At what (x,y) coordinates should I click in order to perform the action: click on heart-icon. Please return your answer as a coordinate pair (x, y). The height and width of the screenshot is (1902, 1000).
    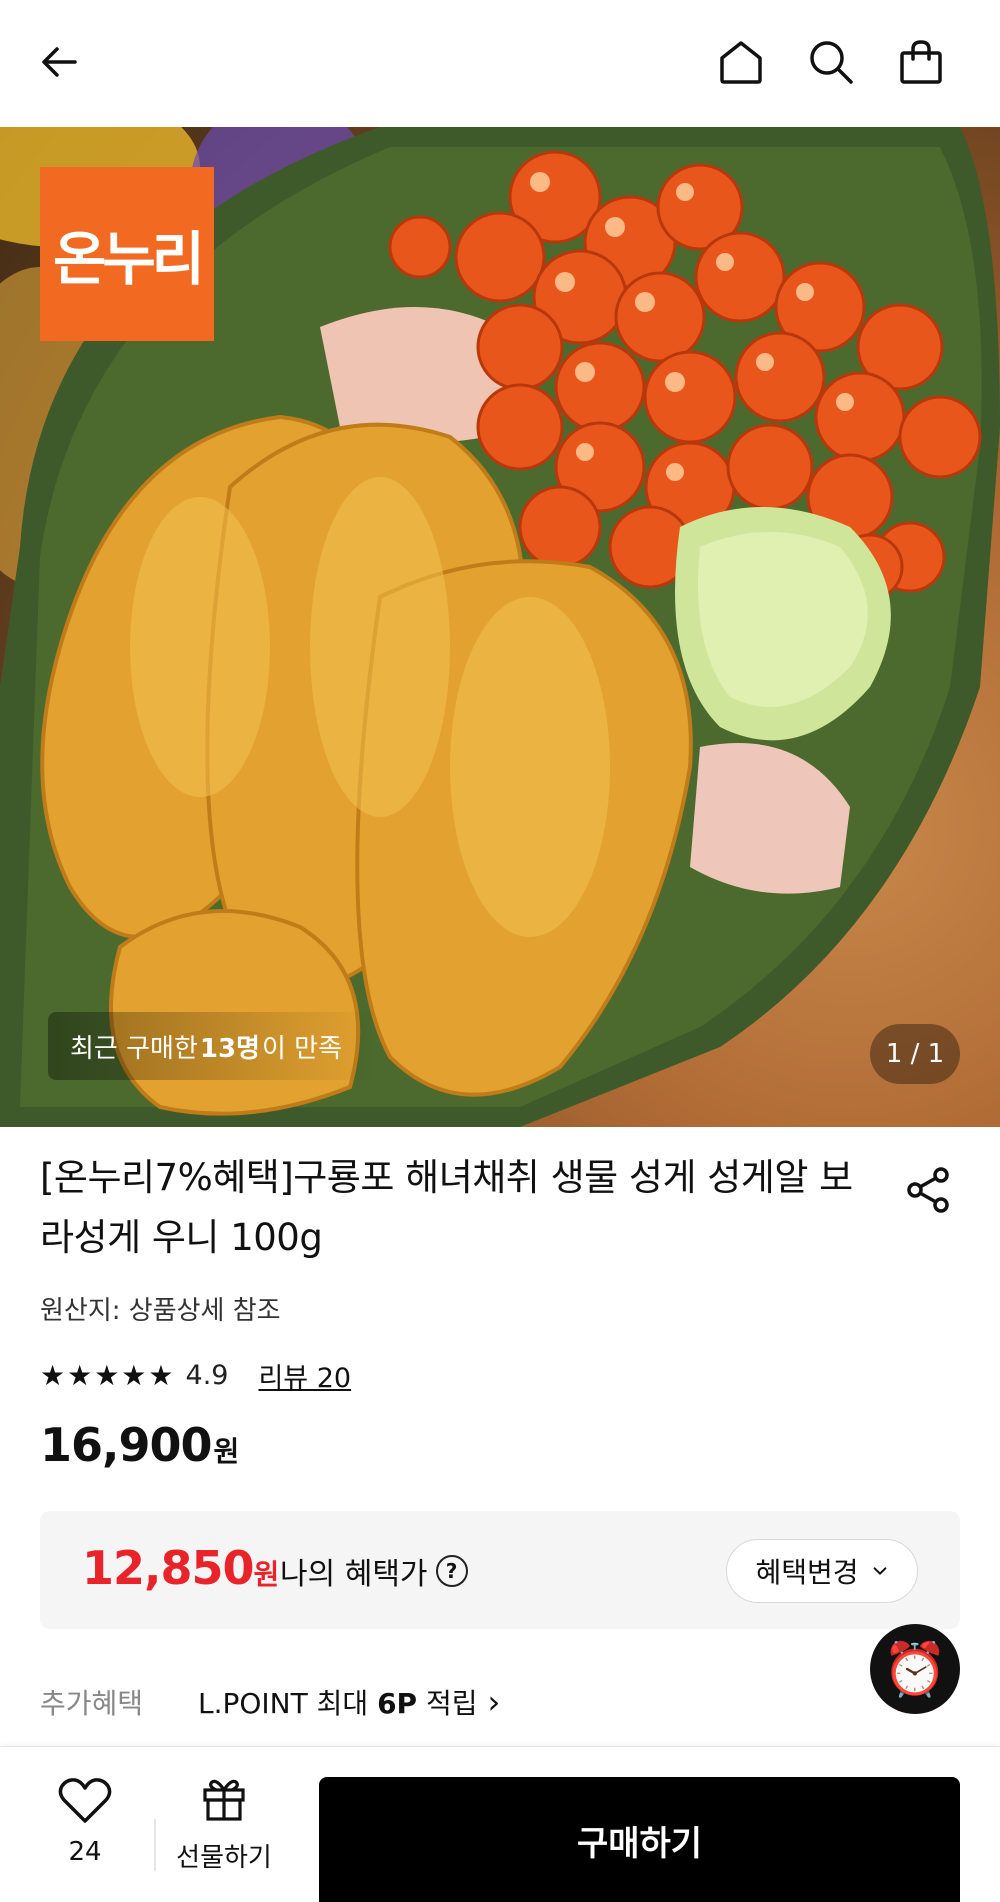
    Looking at the image, I should click on (85, 1800).